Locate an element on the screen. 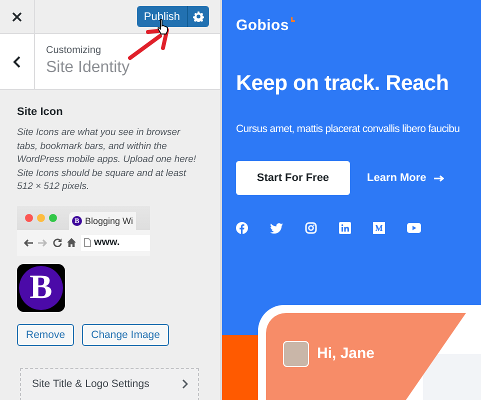 The width and height of the screenshot is (481, 400). medium-icon is located at coordinates (379, 228).